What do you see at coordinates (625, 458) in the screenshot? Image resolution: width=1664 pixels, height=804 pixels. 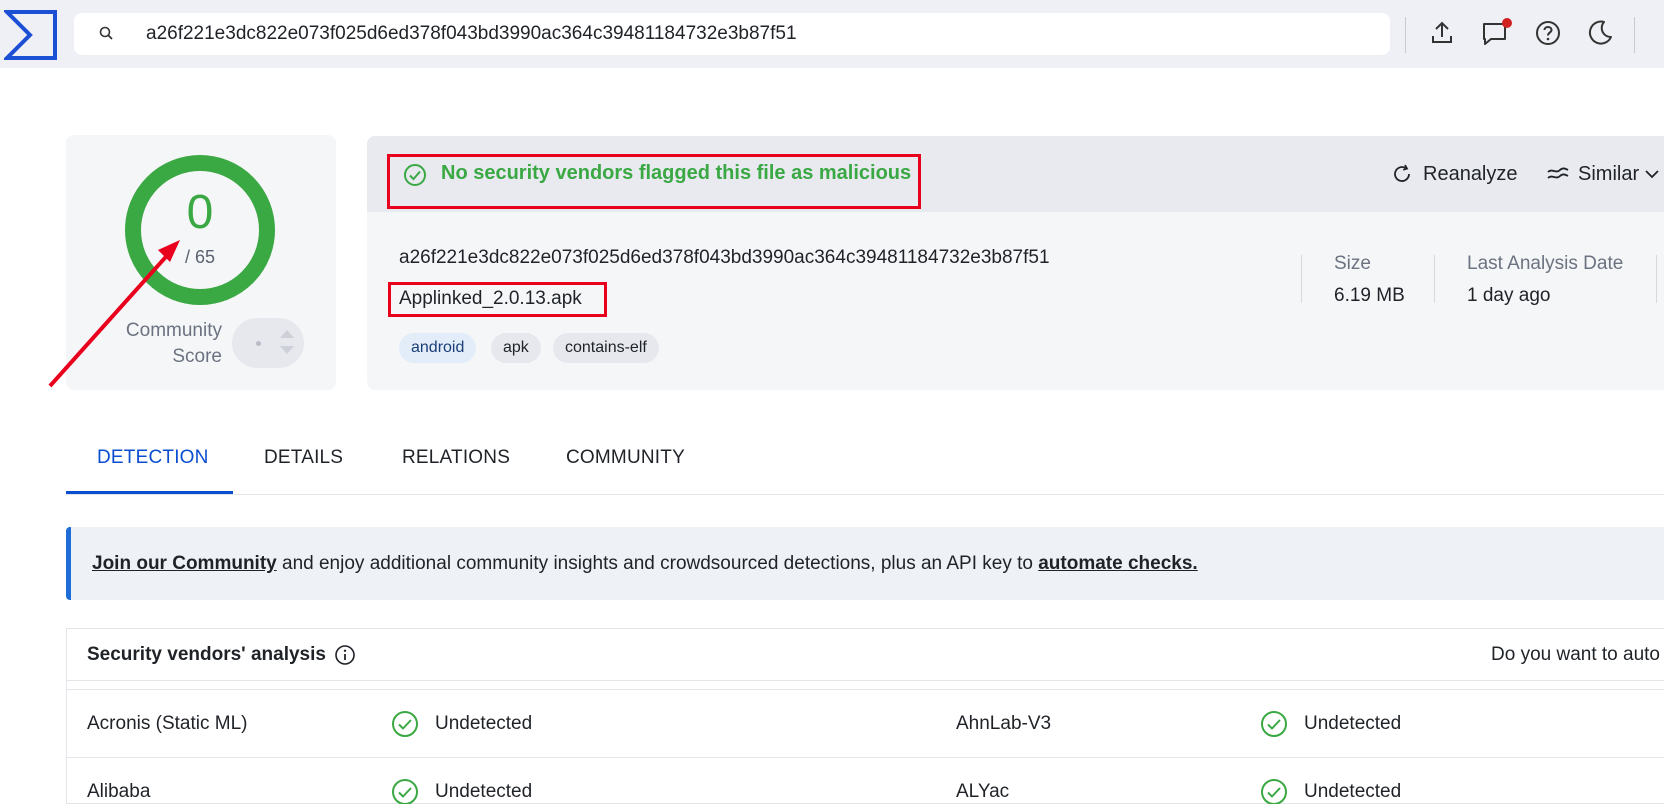 I see `tab-community: COMMUNITY` at bounding box center [625, 458].